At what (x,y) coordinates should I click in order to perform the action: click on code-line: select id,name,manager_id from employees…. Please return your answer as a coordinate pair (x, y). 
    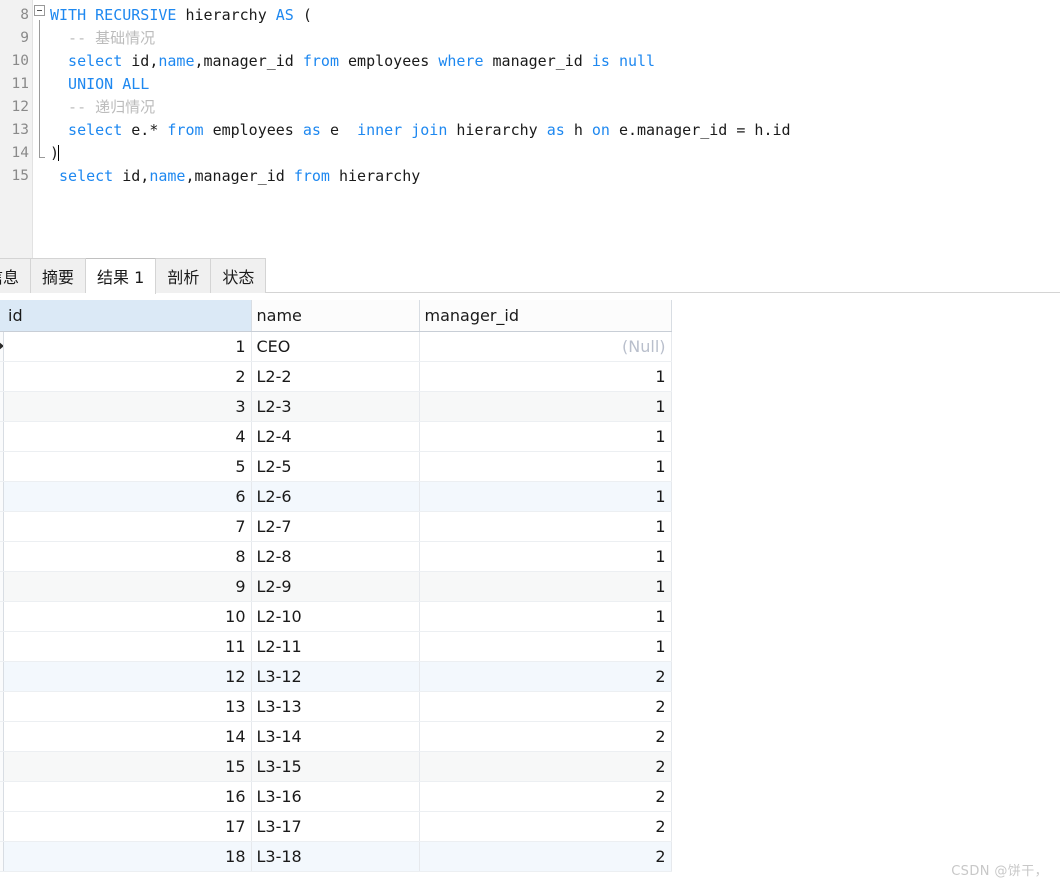
    Looking at the image, I should click on (555, 61).